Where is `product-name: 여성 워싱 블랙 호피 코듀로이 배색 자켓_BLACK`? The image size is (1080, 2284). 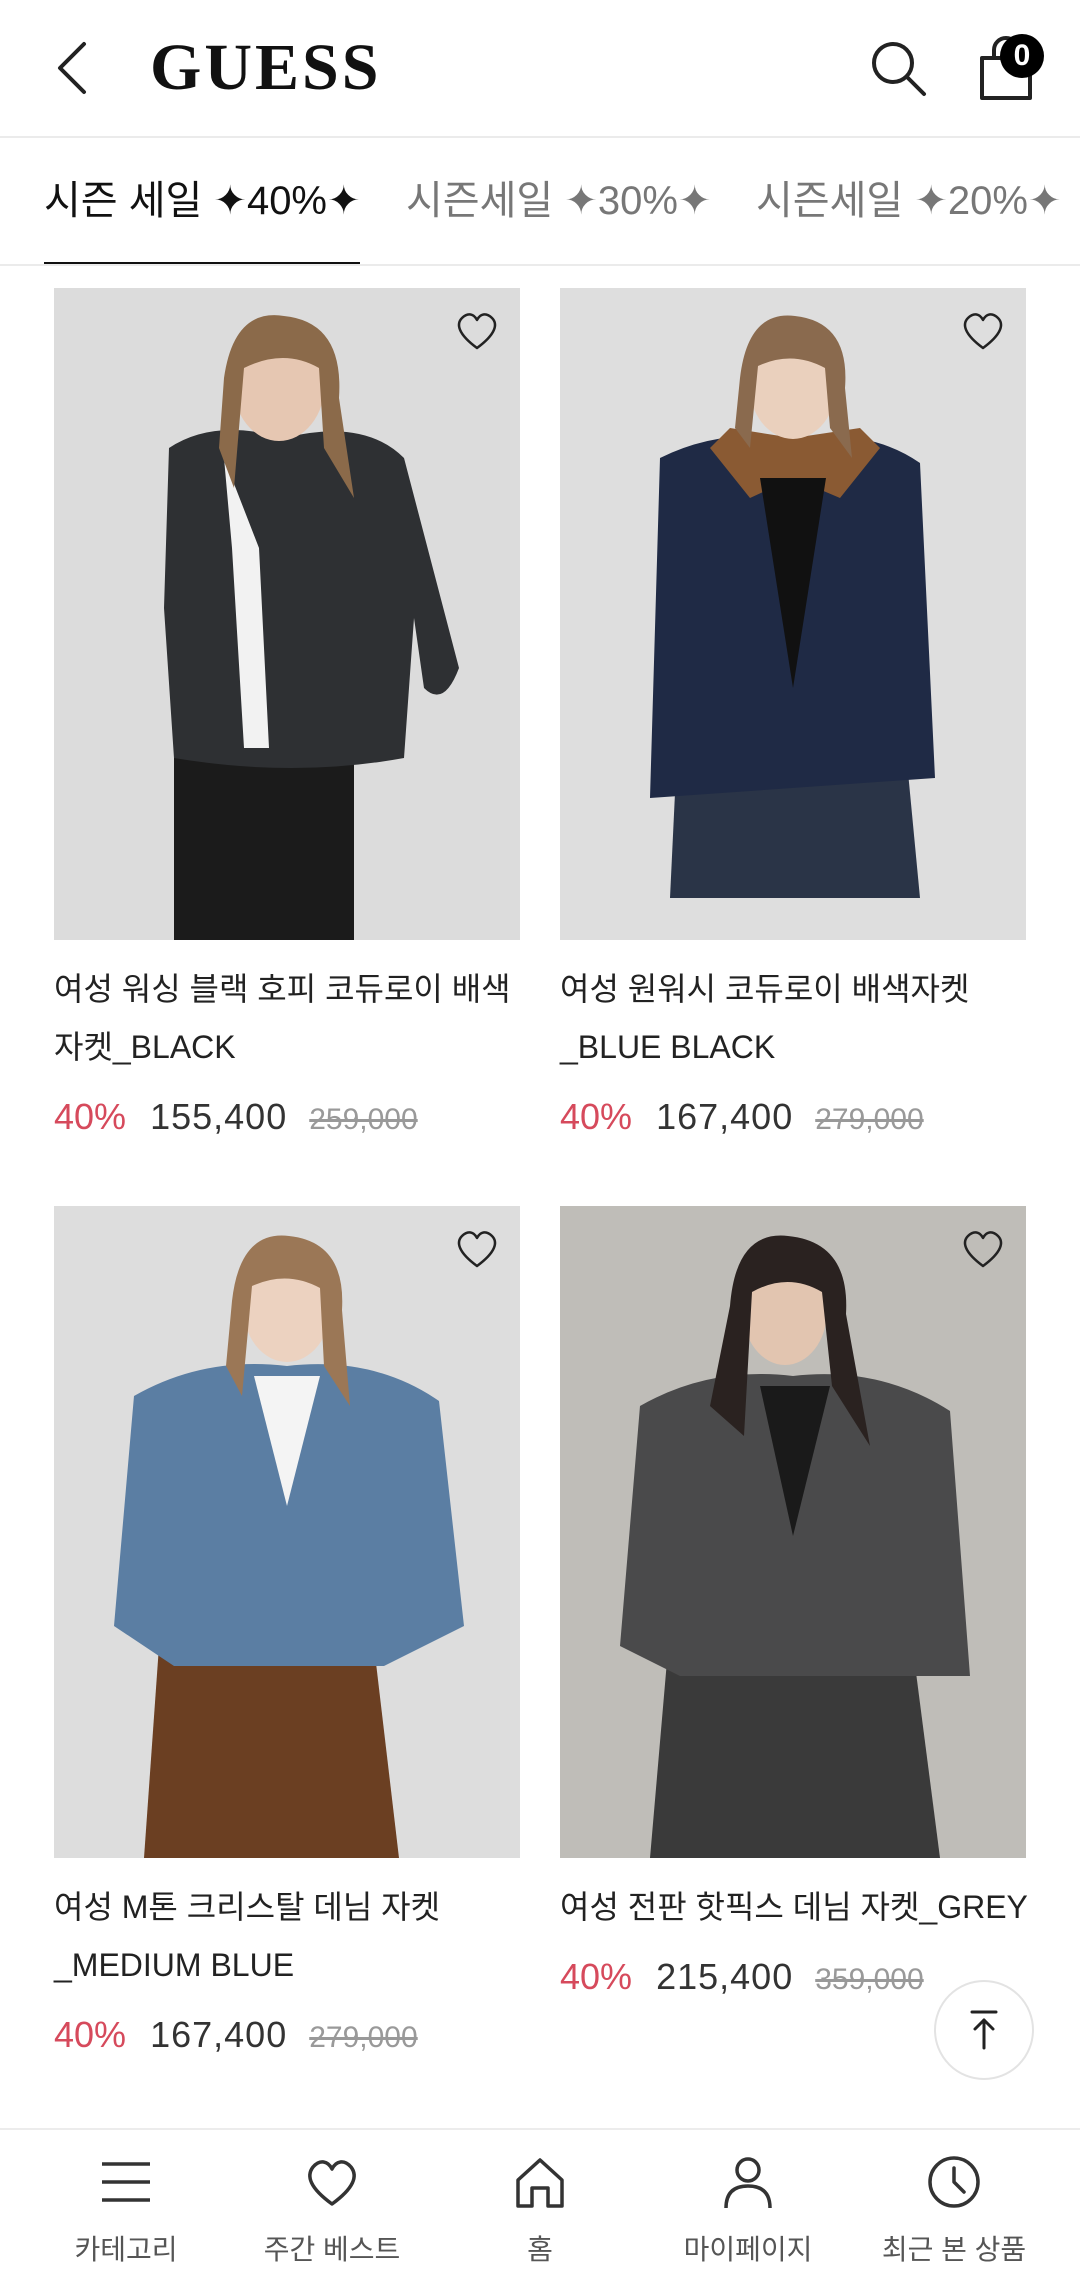
product-name: 여성 워싱 블랙 호피 코듀로이 배색 자켓_BLACK is located at coordinates (294, 1018).